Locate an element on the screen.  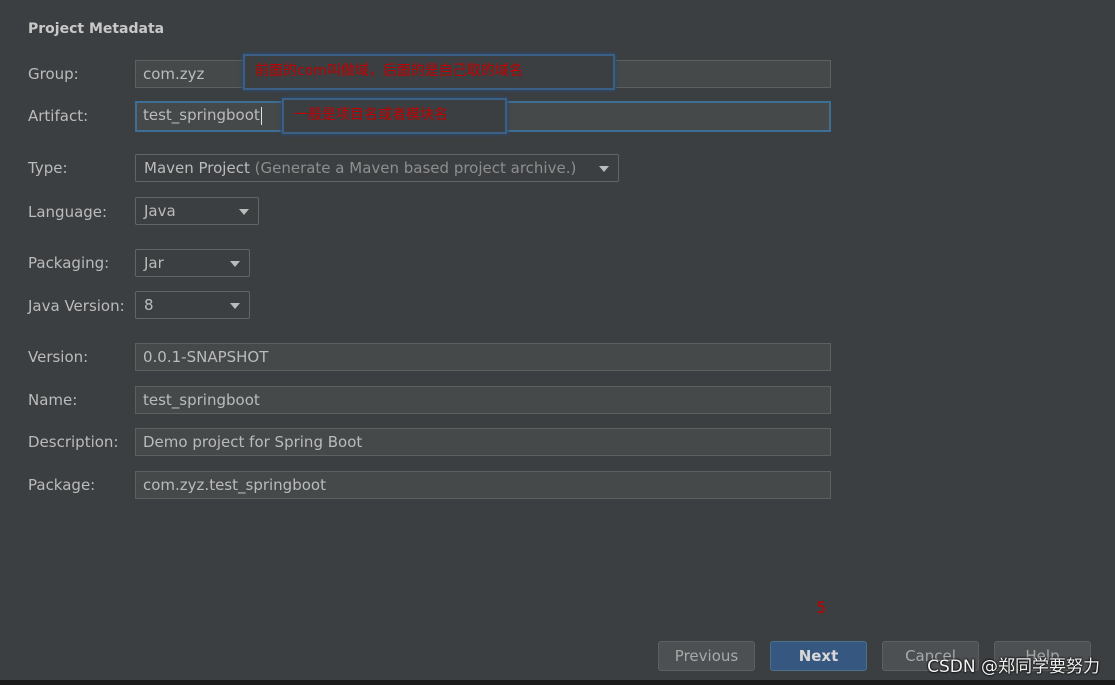
language-value: Java is located at coordinates (160, 211).